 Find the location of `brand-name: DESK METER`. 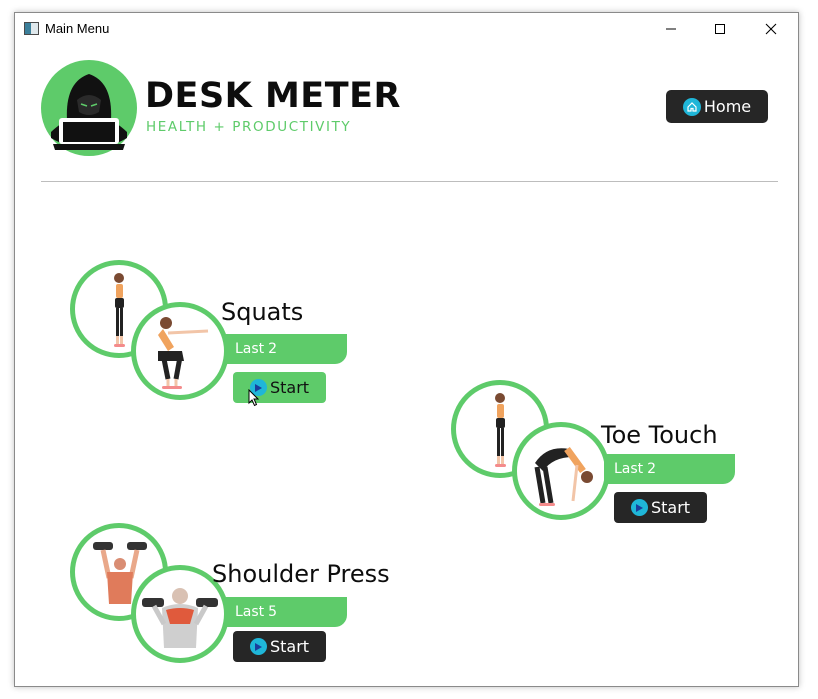

brand-name: DESK METER is located at coordinates (273, 96).